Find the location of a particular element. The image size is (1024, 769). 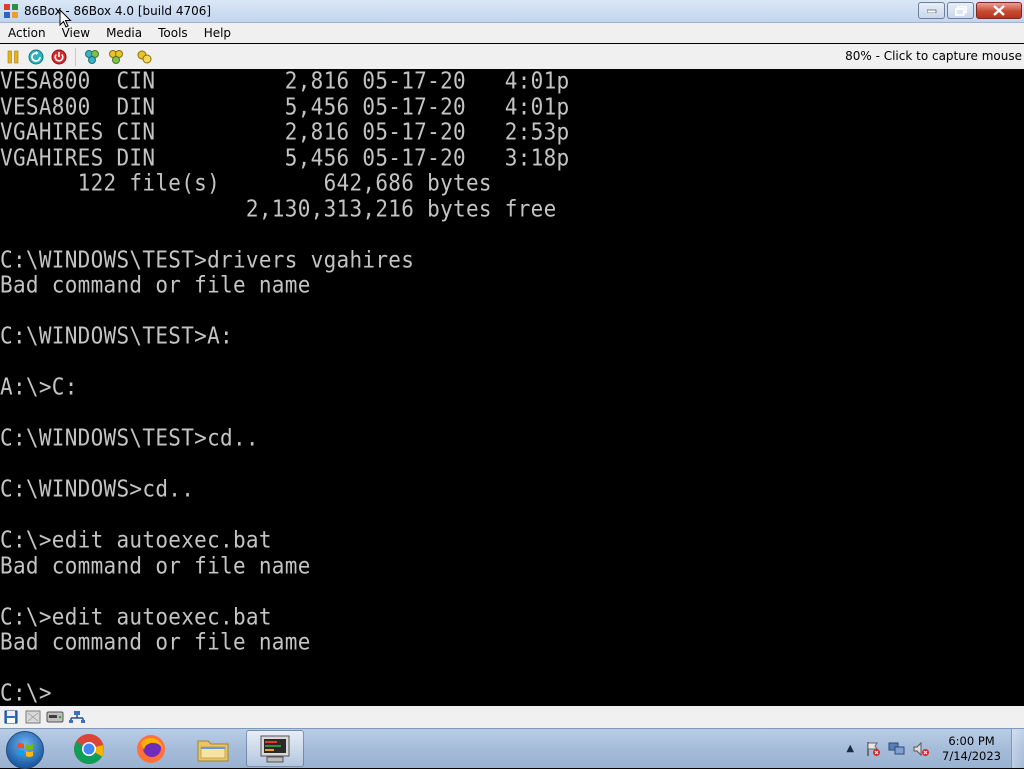

clock-date: 7/14/2023 is located at coordinates (971, 755).